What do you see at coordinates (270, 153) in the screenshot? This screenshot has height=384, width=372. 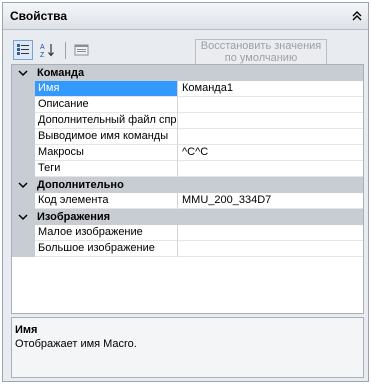 I see `property-value: ^C^C` at bounding box center [270, 153].